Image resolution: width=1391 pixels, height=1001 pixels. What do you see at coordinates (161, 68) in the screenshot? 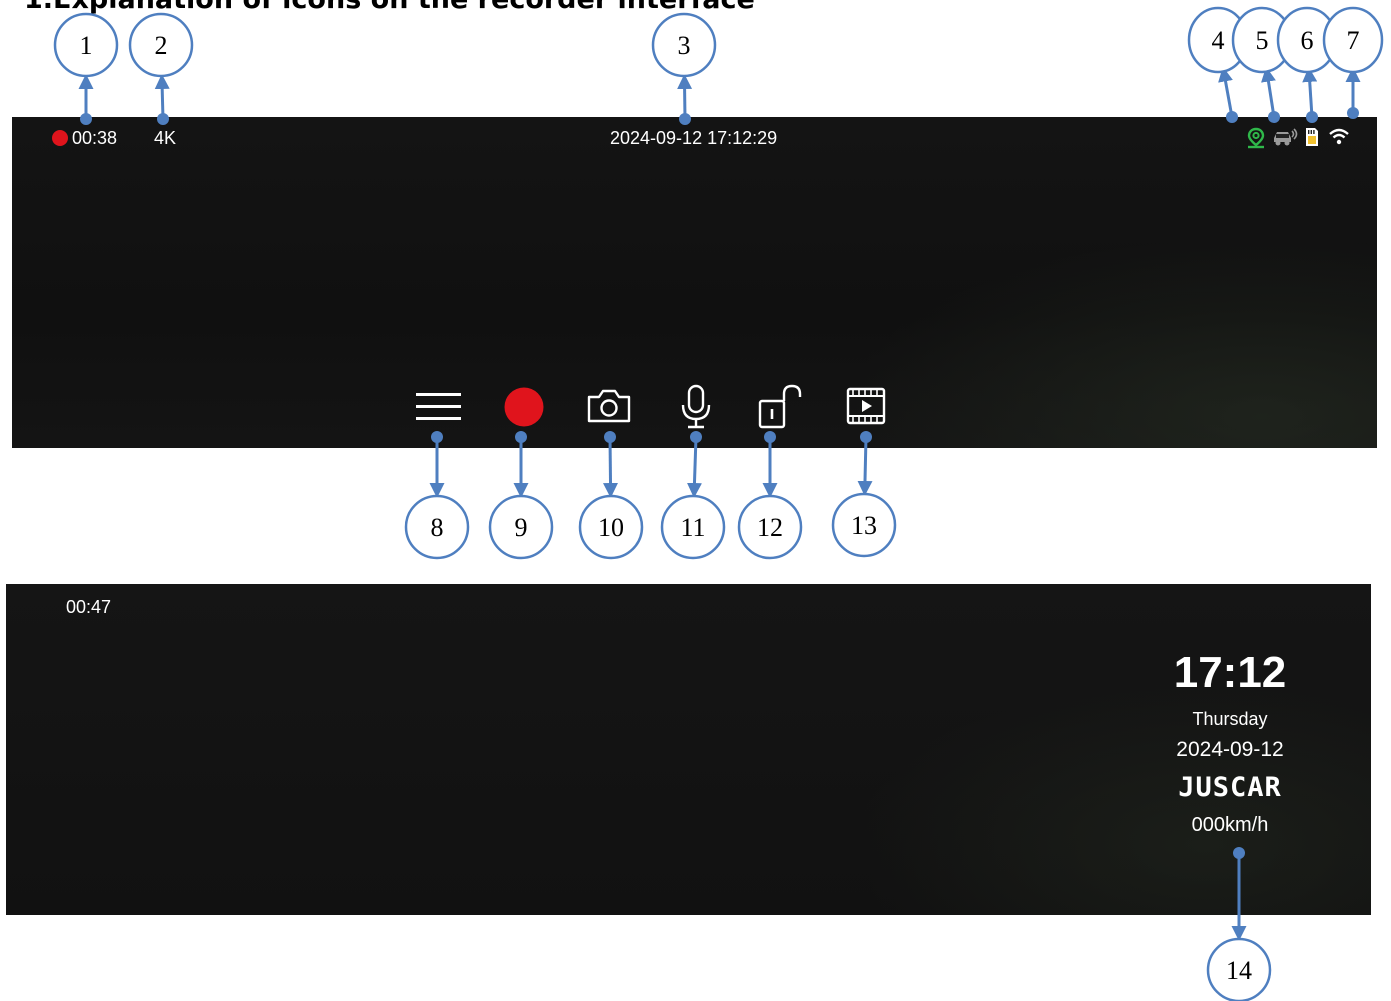
I see `callout-2: 2` at bounding box center [161, 68].